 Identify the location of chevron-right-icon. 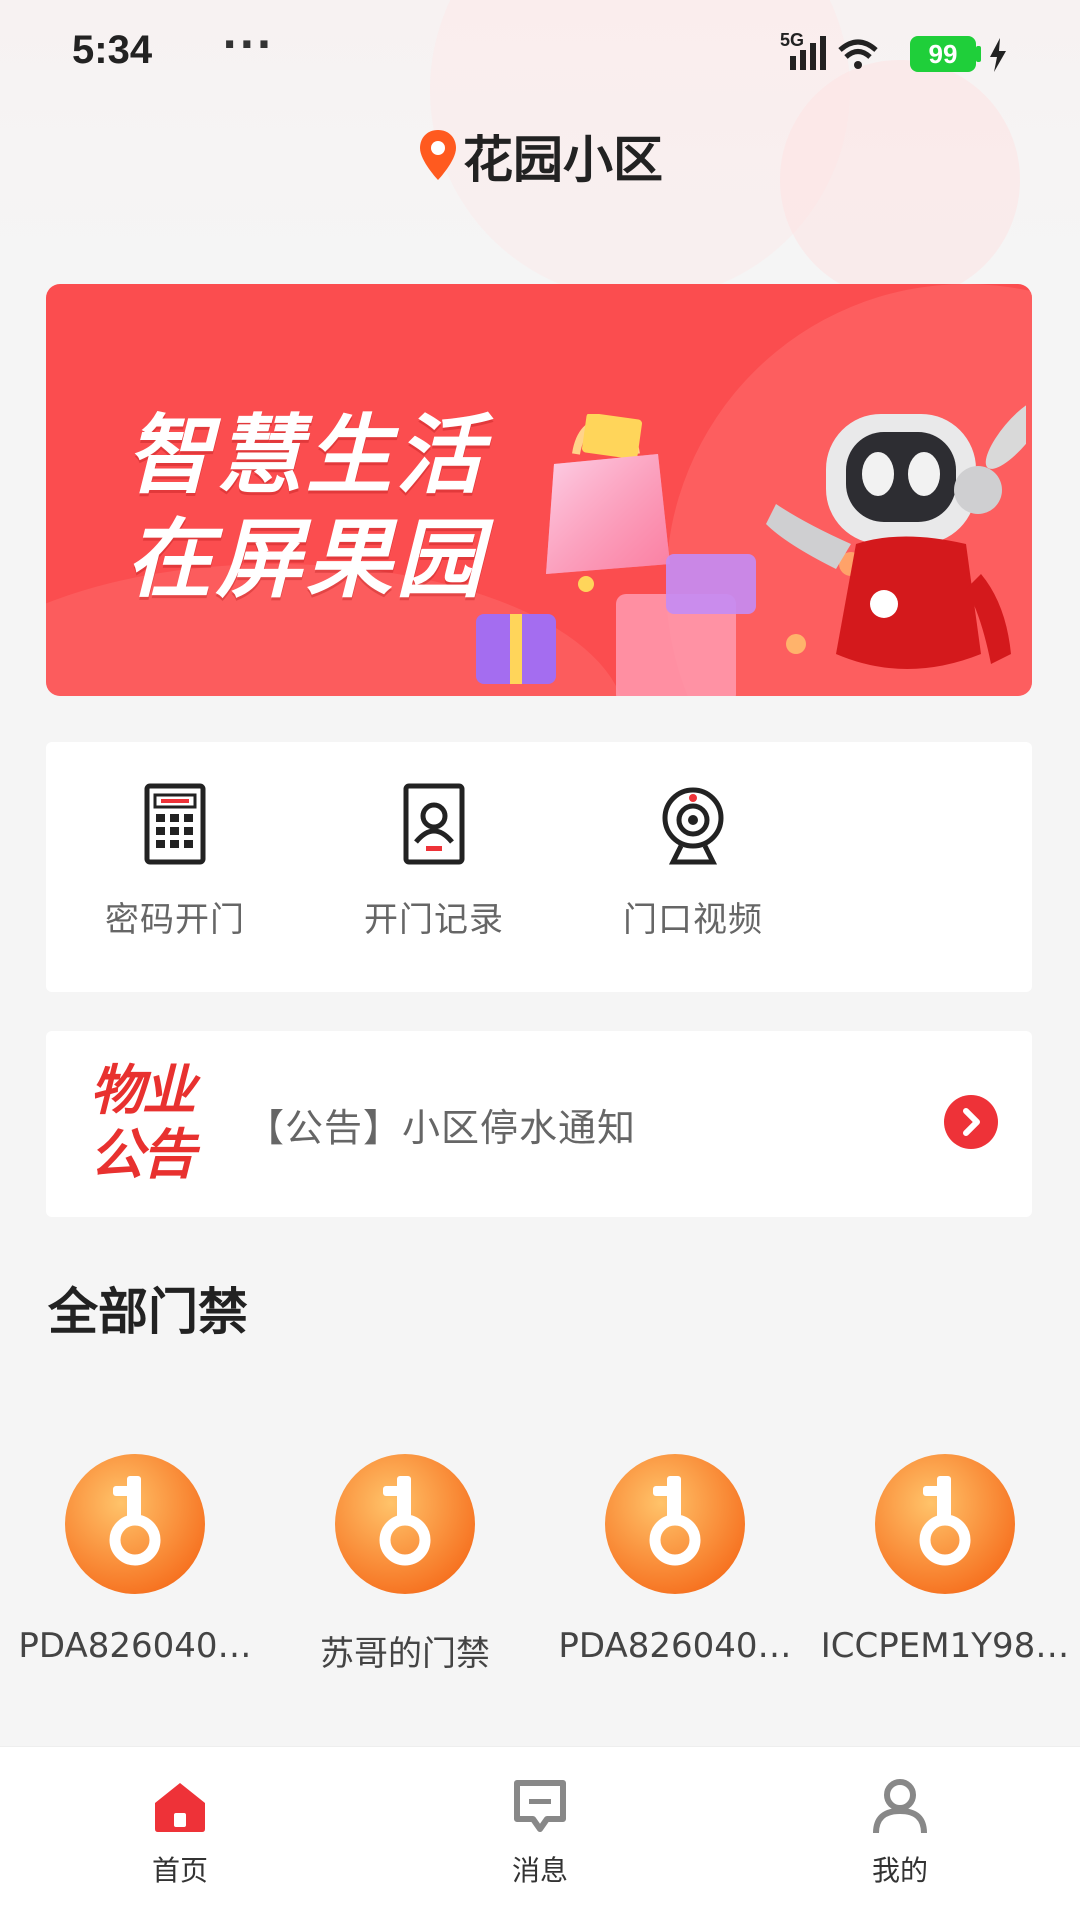
(971, 1122).